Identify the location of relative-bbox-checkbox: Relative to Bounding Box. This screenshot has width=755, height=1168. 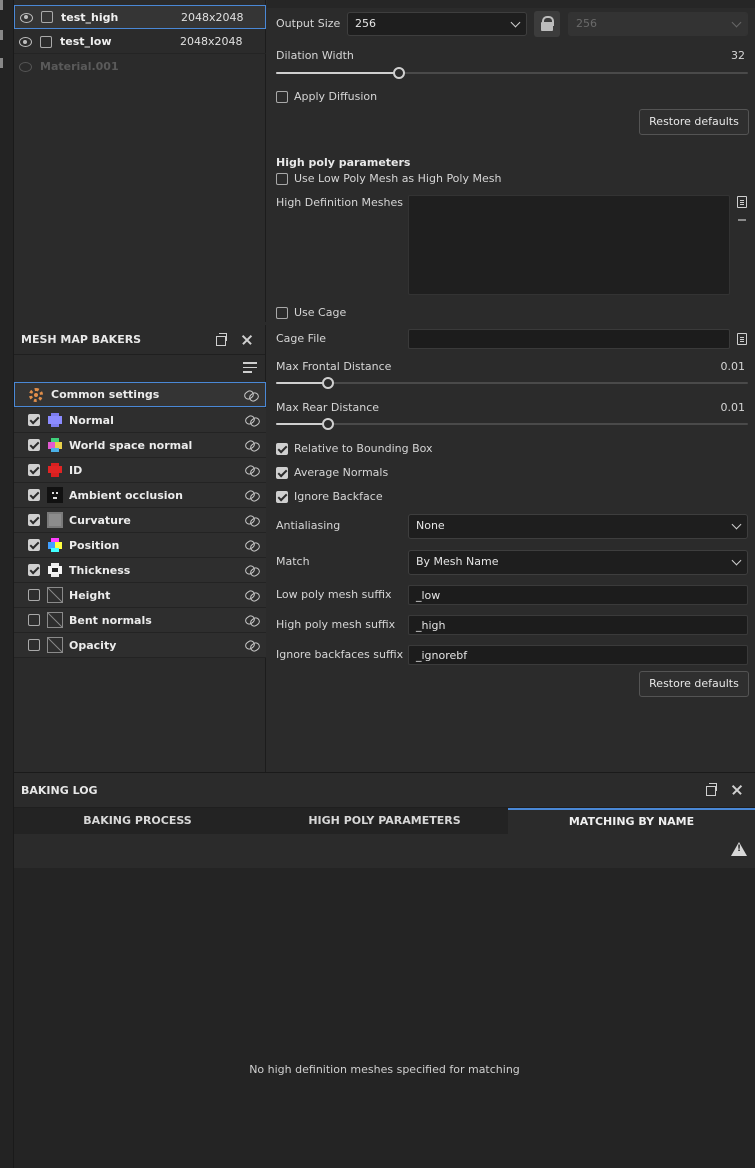
(354, 448).